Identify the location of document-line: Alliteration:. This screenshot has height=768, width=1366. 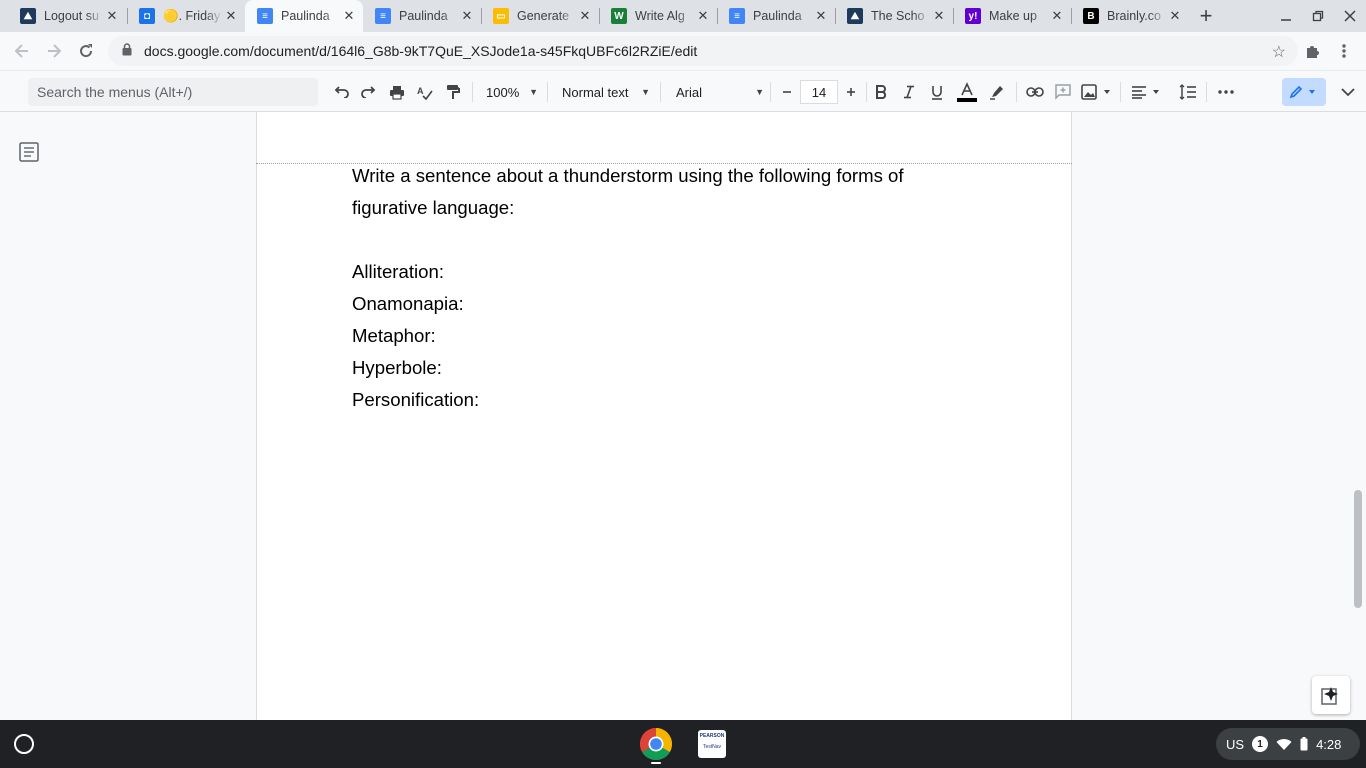
(398, 271).